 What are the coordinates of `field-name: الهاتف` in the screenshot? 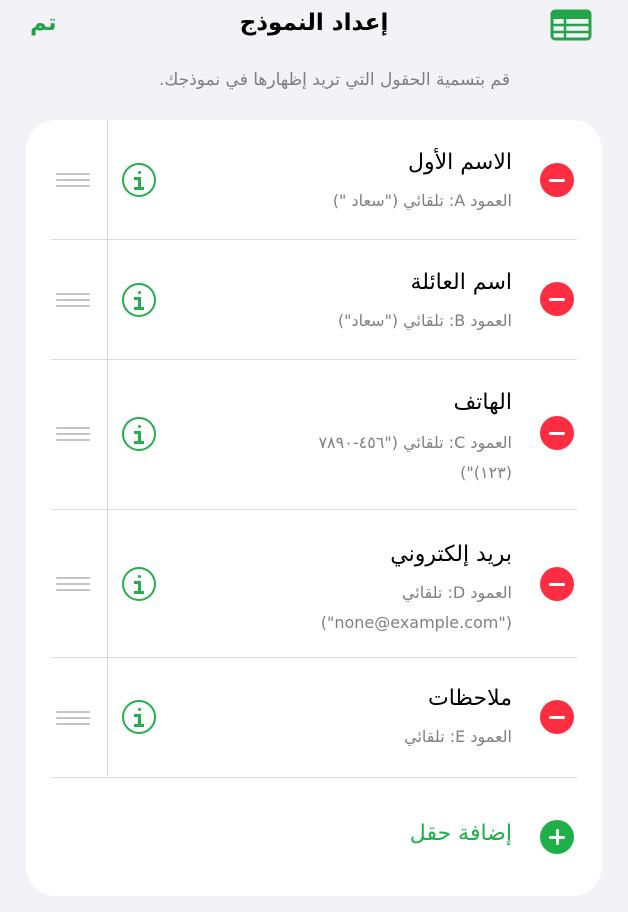 It's located at (482, 402).